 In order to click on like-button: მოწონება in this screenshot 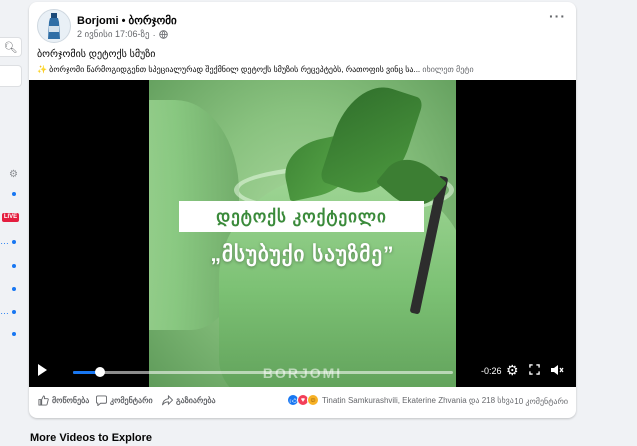, I will do `click(63, 400)`.